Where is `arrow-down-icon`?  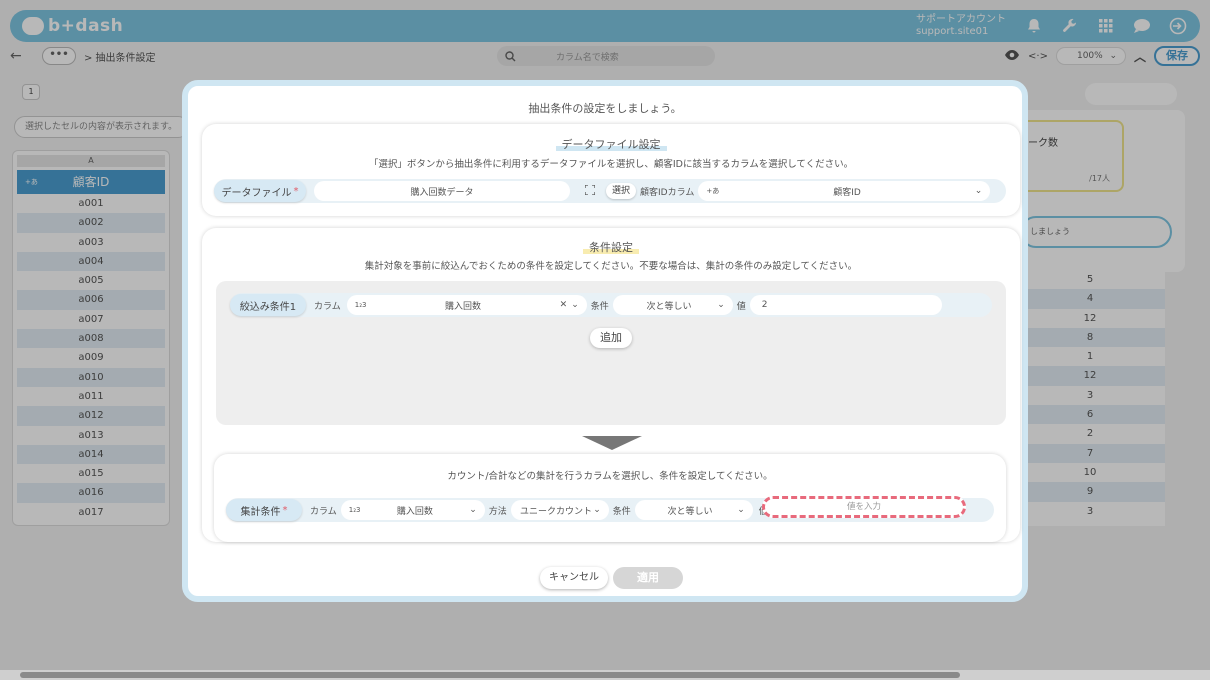 arrow-down-icon is located at coordinates (612, 443).